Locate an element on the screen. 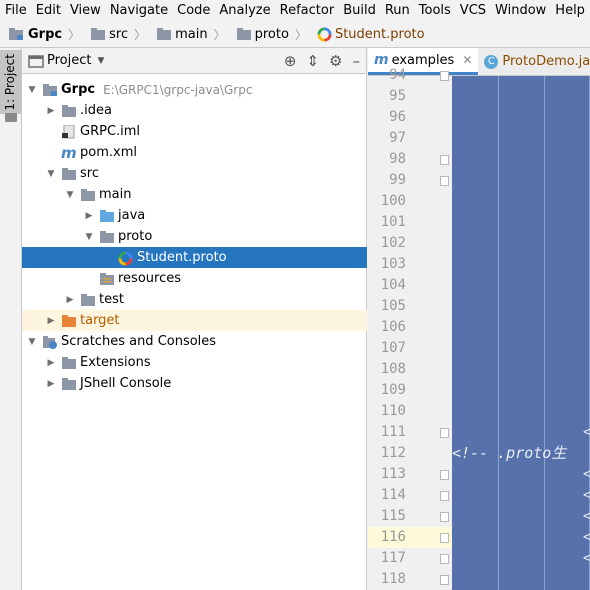 The width and height of the screenshot is (590, 590). tree-row: ▶ java is located at coordinates (194, 215).